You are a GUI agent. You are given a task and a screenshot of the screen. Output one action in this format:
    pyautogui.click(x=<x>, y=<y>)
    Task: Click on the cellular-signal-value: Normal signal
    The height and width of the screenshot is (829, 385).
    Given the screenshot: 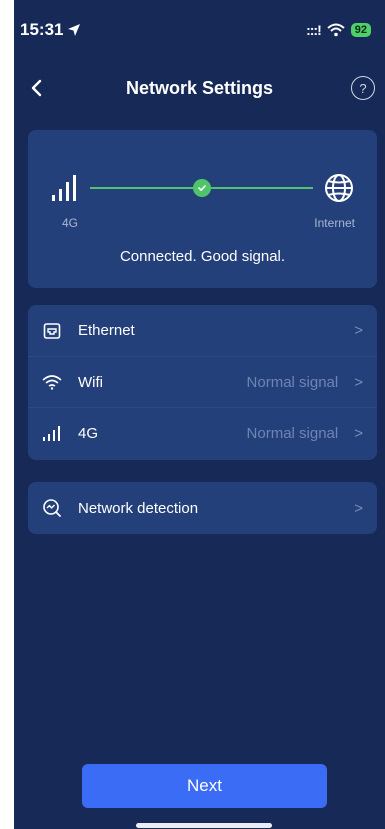 What is the action you would take?
    pyautogui.click(x=292, y=433)
    